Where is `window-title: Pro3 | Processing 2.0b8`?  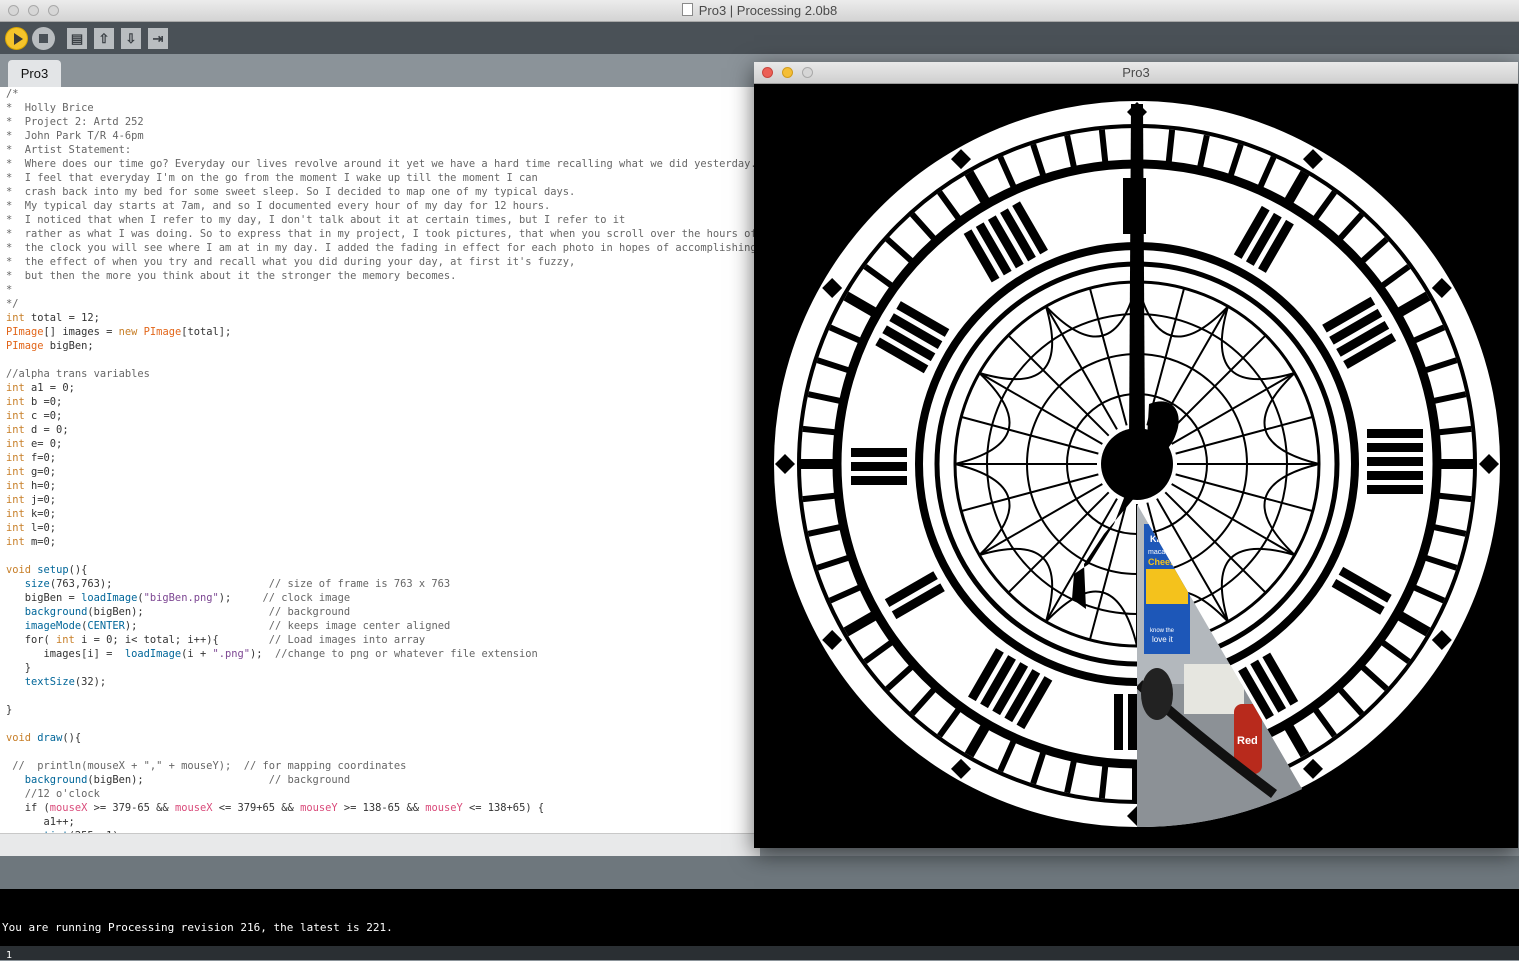
window-title: Pro3 | Processing 2.0b8 is located at coordinates (759, 10).